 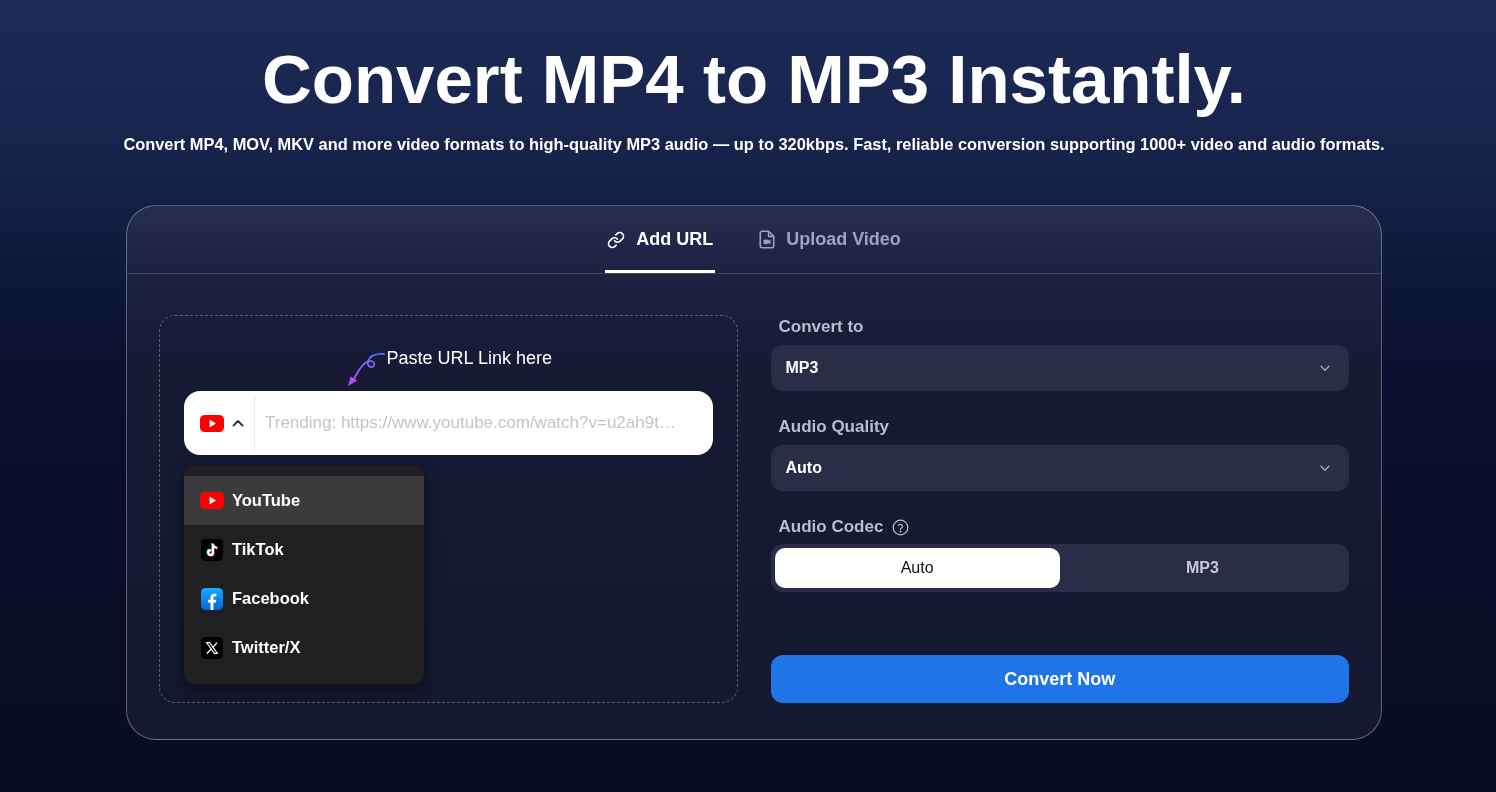 I want to click on platform-menu-item: Twitter/X, so click(x=304, y=647).